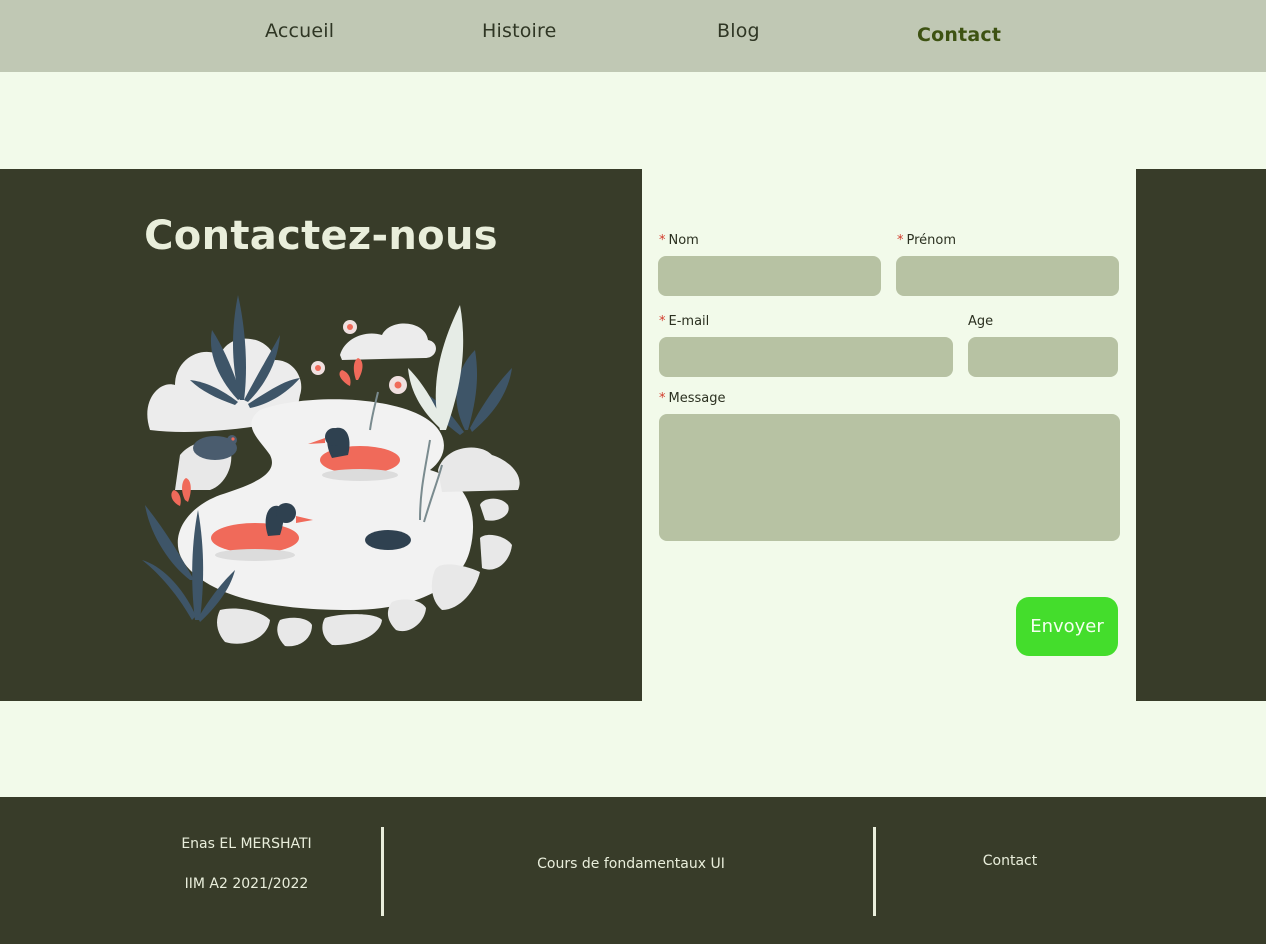 The height and width of the screenshot is (944, 1266). Describe the element at coordinates (246, 884) in the screenshot. I see `footer-class-info: IIM A2 2021/2022` at that location.